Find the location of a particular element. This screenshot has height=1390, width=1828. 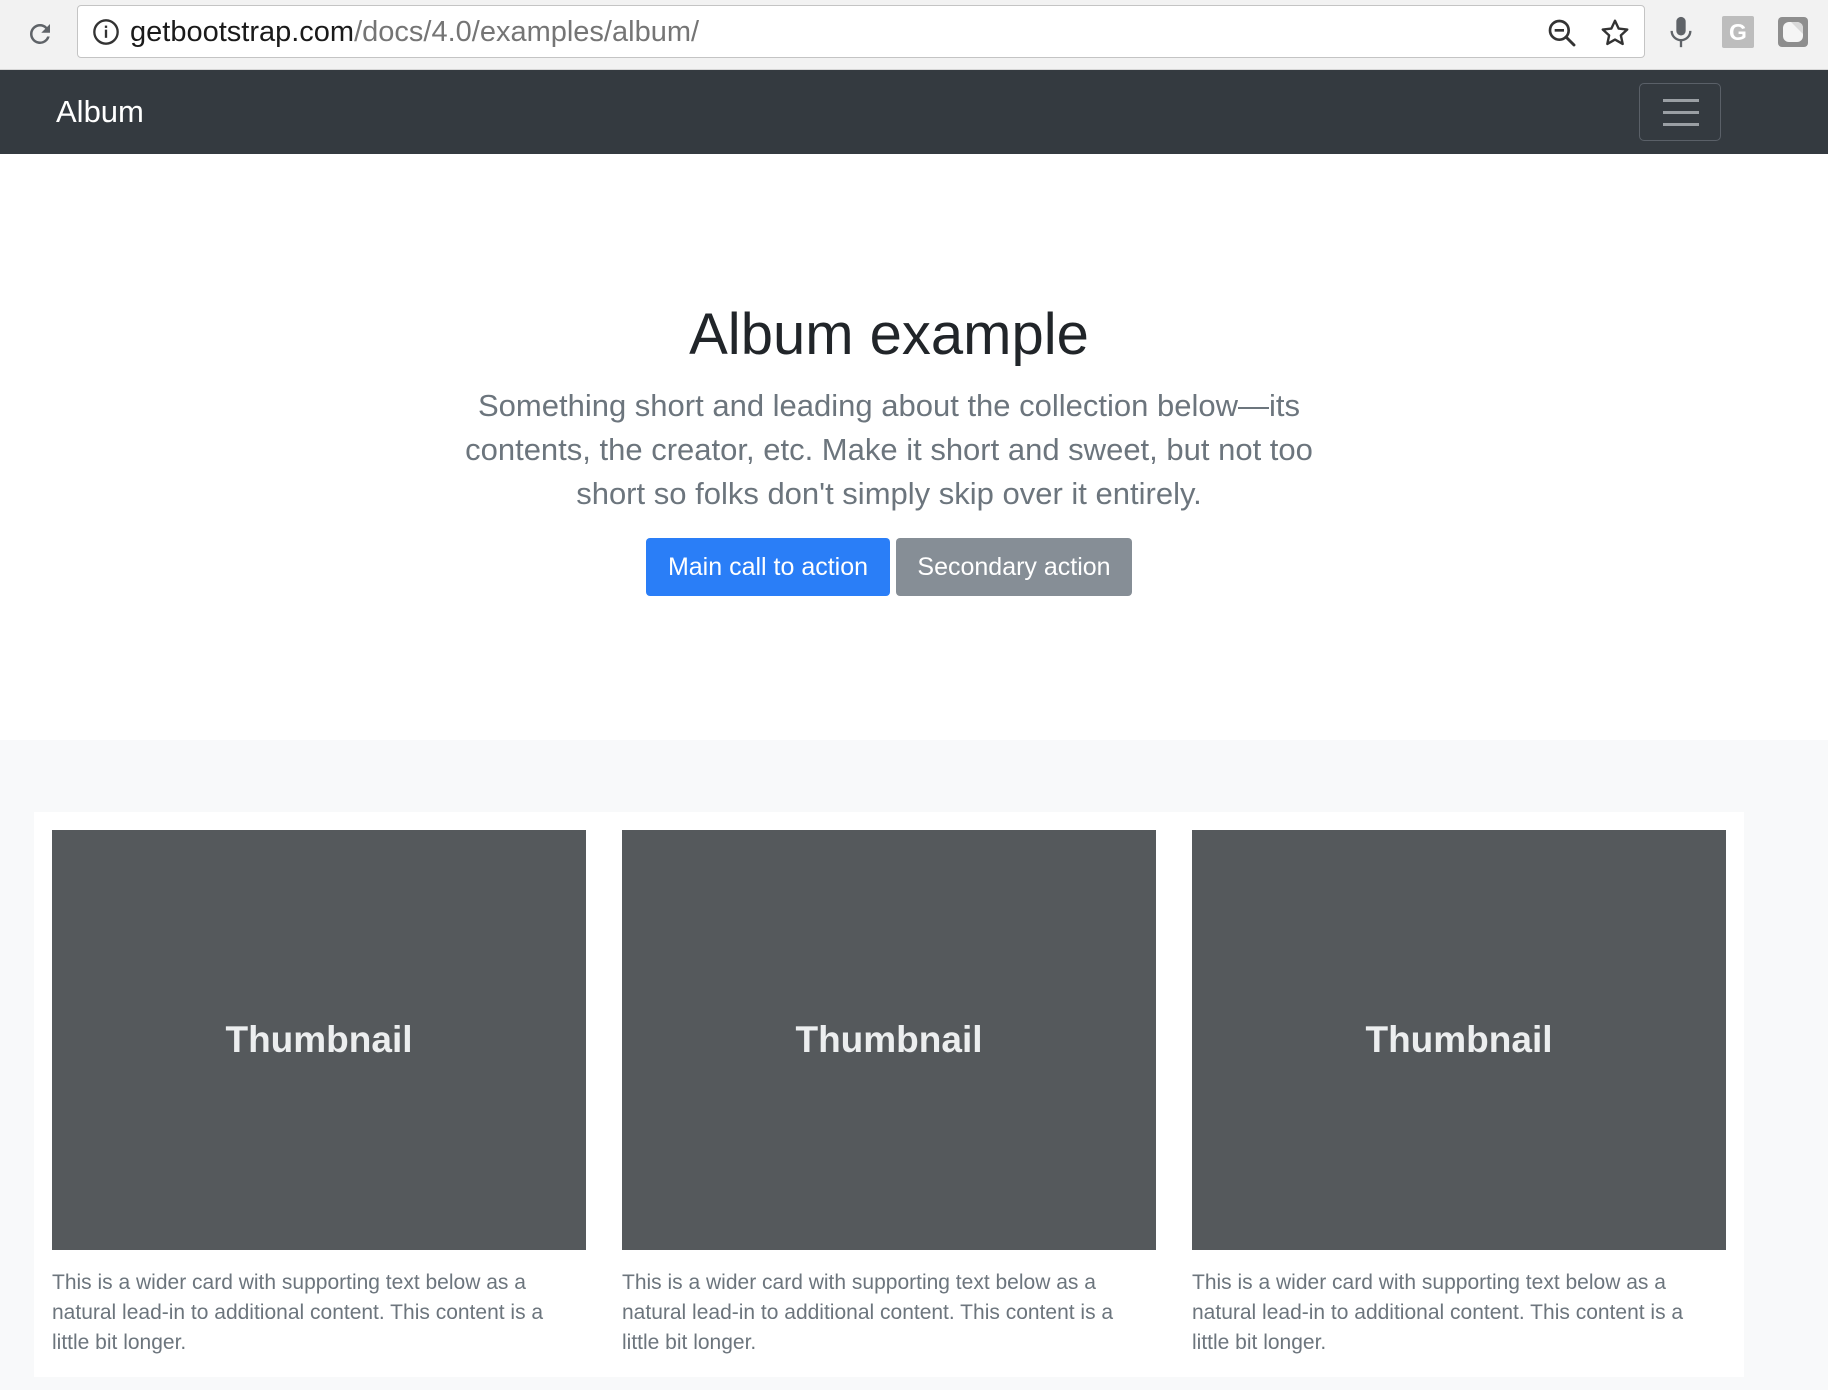

reload-icon is located at coordinates (40, 33).